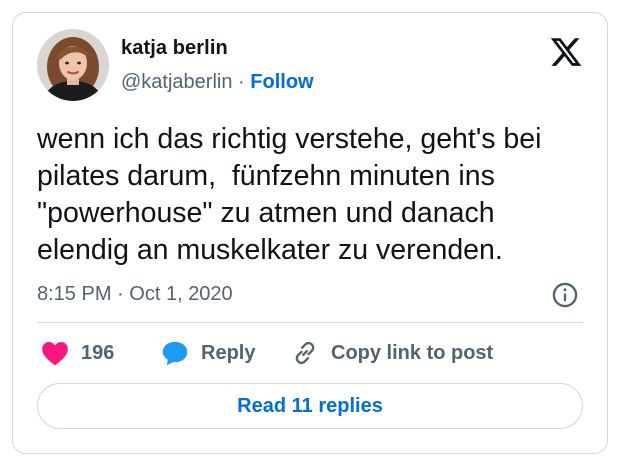 The image size is (620, 466). I want to click on author-name: katja berlin, so click(174, 48).